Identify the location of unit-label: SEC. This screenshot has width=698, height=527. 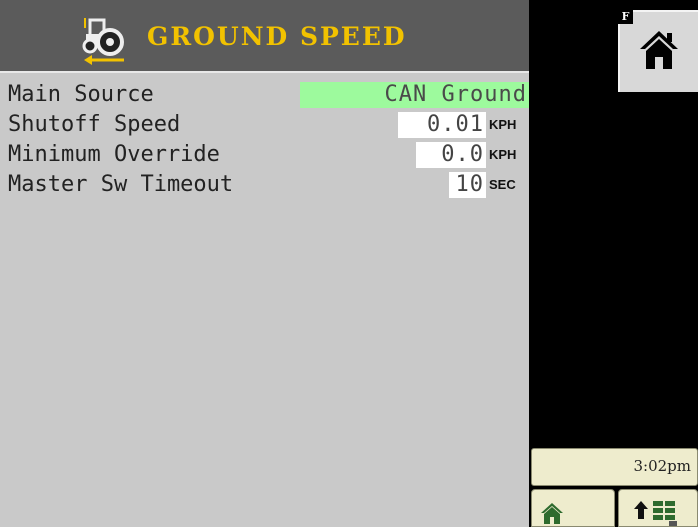
(502, 184).